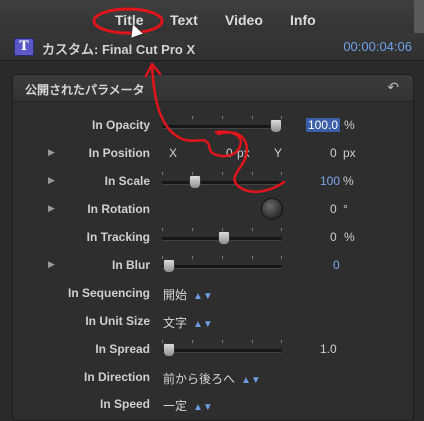 The image size is (424, 421). Describe the element at coordinates (85, 90) in the screenshot. I see `panel-title: 公開されたパラメータ` at that location.